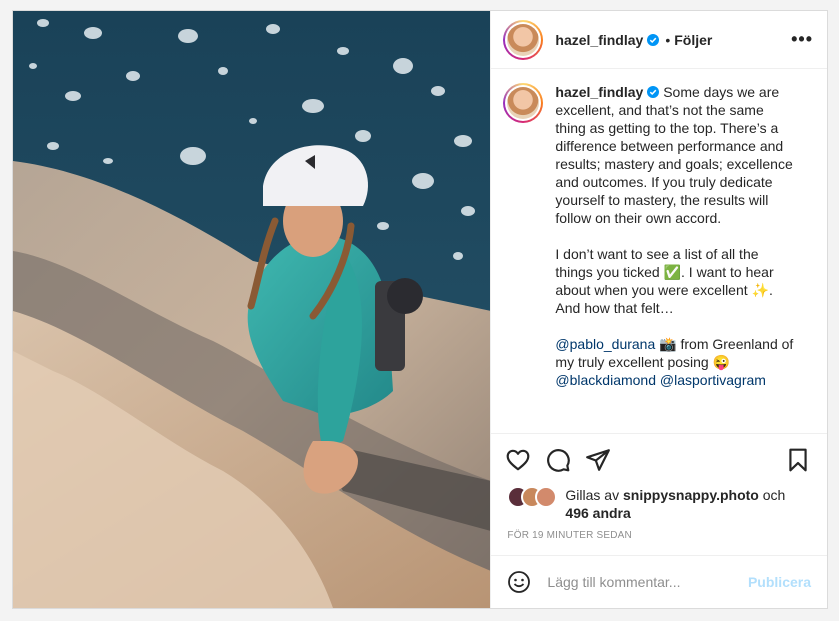 The height and width of the screenshot is (621, 839). I want to click on caption-avatar, so click(523, 103).